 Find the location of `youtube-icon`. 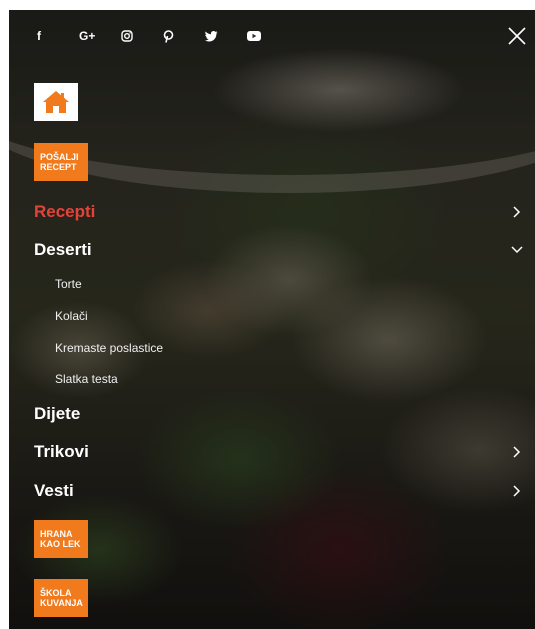

youtube-icon is located at coordinates (268, 36).